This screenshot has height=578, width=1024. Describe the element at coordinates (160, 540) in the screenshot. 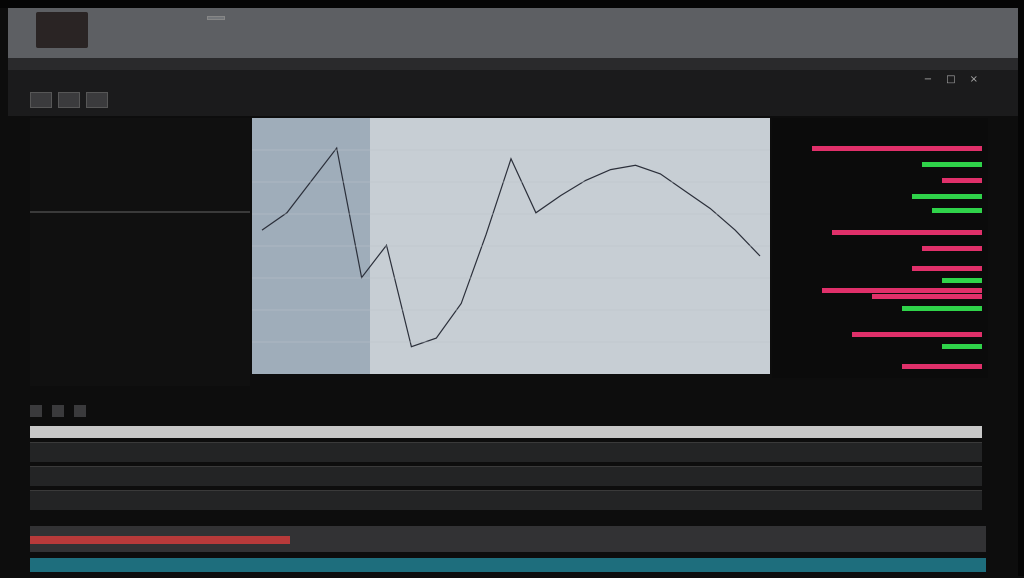

I see `status-fill` at that location.